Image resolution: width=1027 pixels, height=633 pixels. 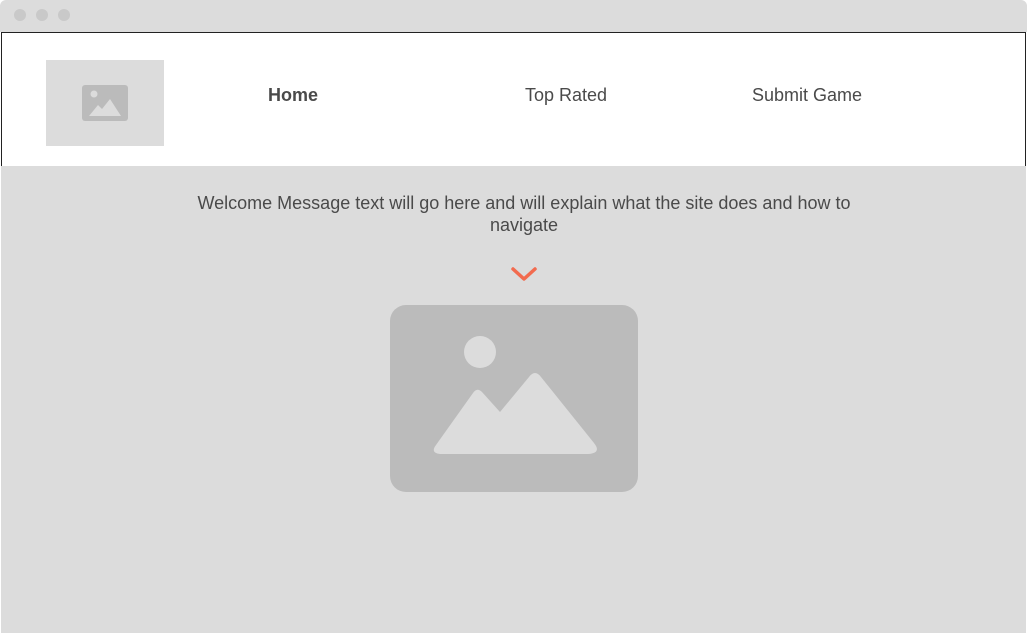 What do you see at coordinates (64, 15) in the screenshot?
I see `window-maximize-button` at bounding box center [64, 15].